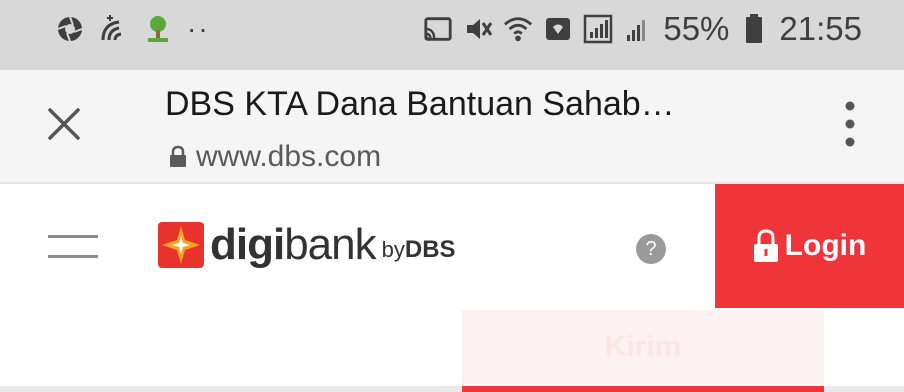  I want to click on digibank-logo: digibank byDBS, so click(307, 245).